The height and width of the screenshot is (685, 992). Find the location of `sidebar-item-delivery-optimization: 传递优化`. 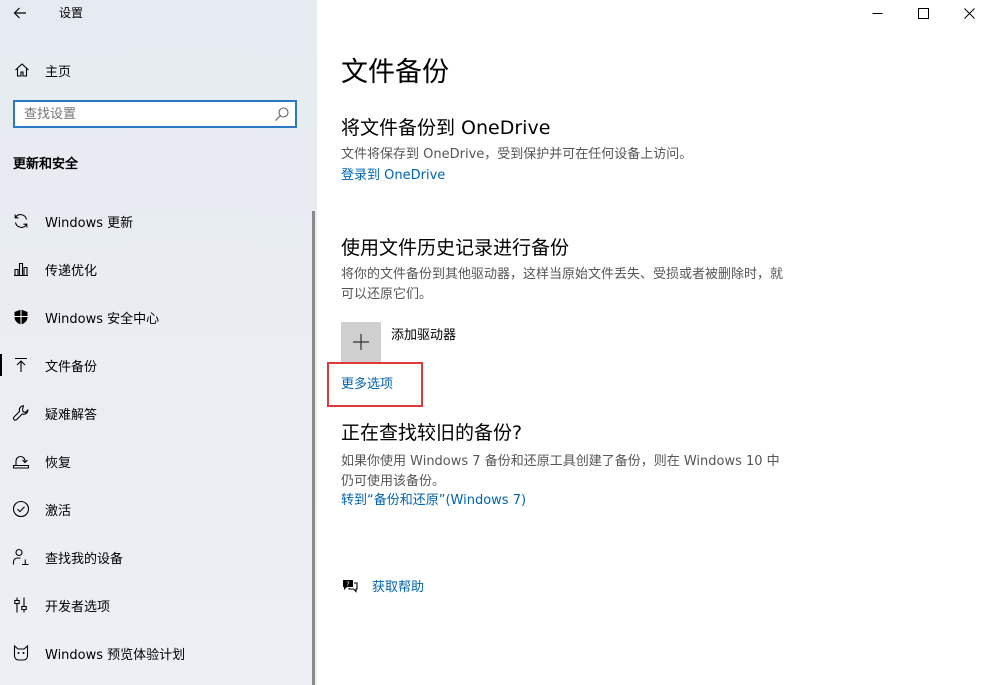

sidebar-item-delivery-optimization: 传递优化 is located at coordinates (158, 269).